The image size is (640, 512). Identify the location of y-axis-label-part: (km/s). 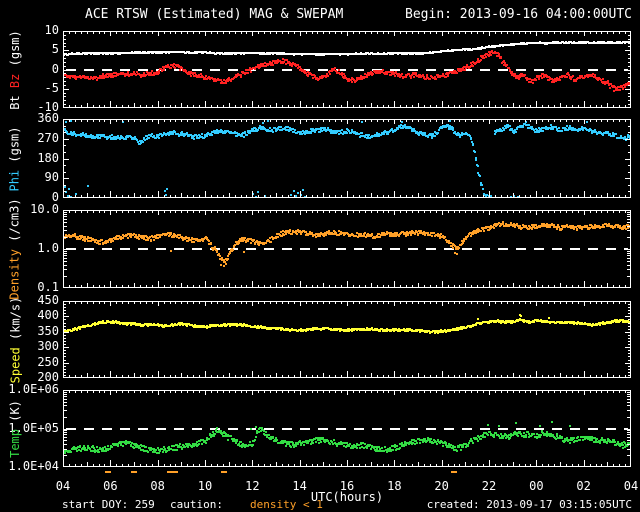
(15, 321).